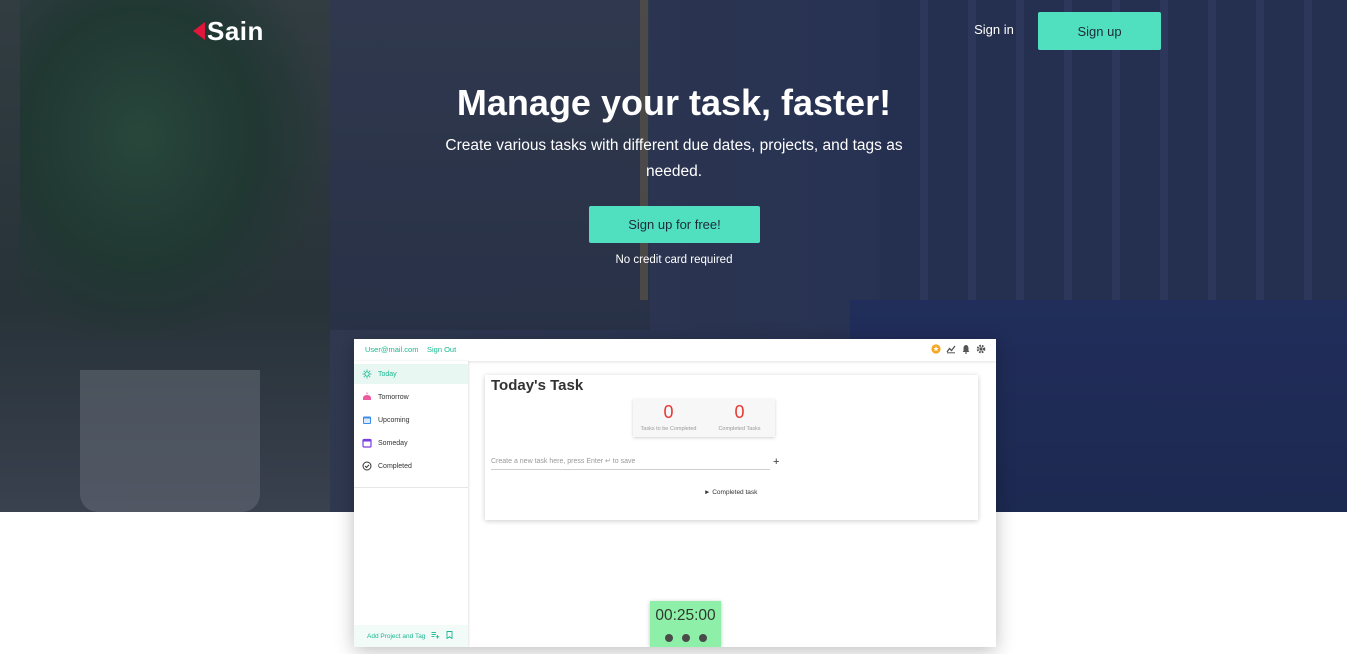  Describe the element at coordinates (393, 443) in the screenshot. I see `sidebar-item-label: Someday` at that location.